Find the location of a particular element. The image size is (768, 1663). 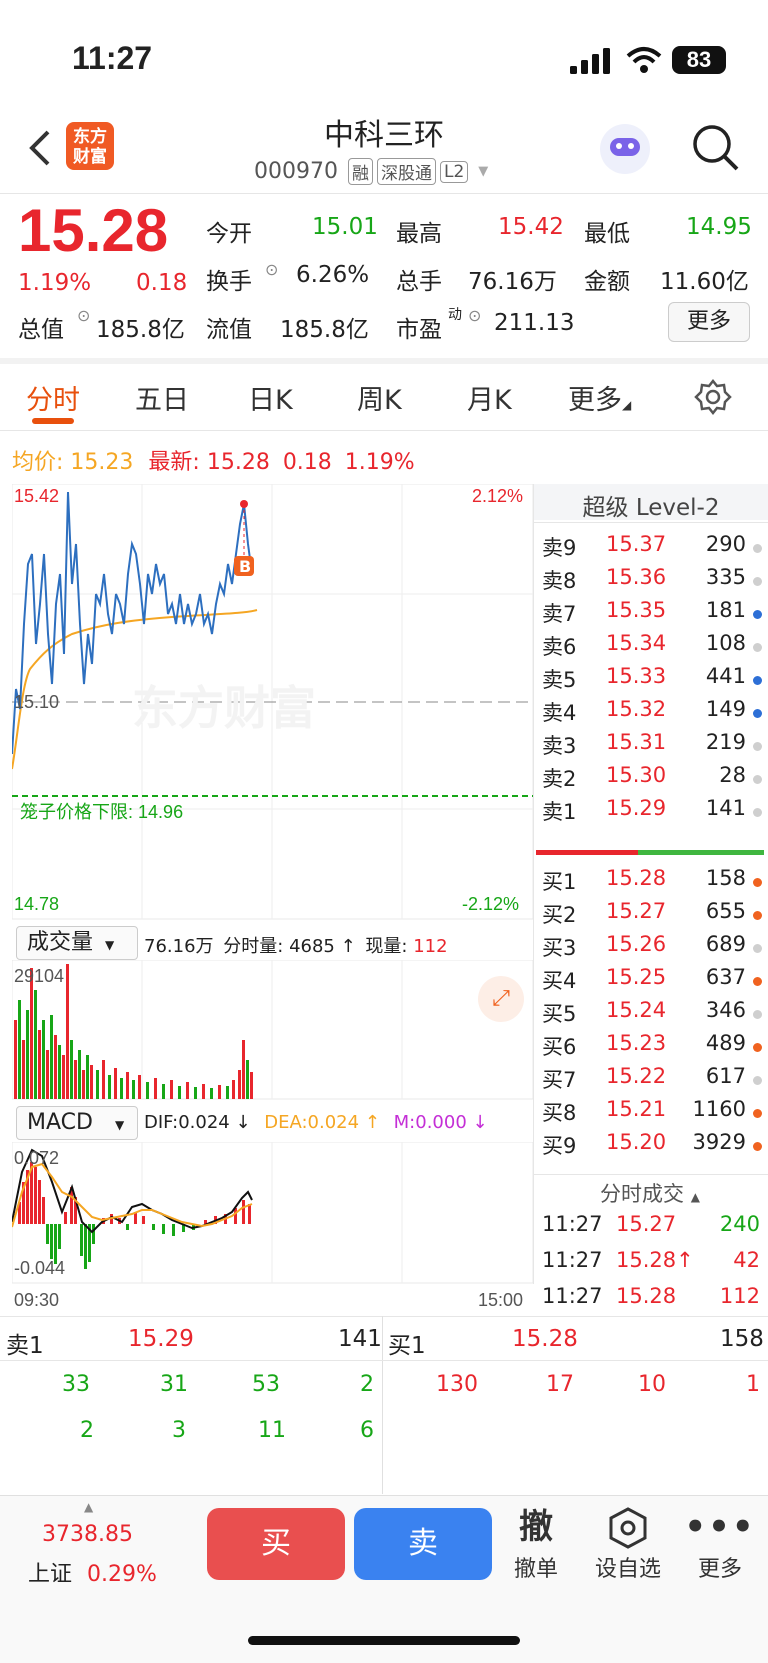

more-quote-button: 更多 is located at coordinates (709, 322).